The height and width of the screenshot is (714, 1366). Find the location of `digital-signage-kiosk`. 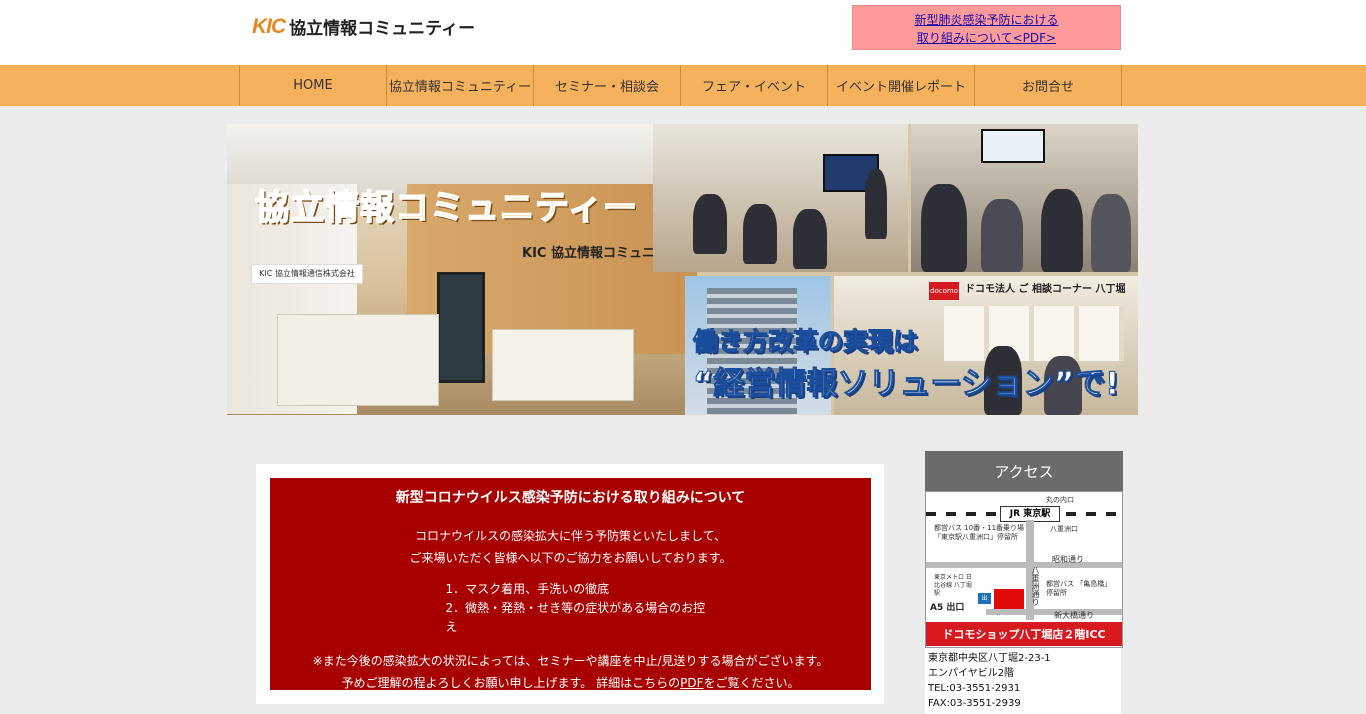

digital-signage-kiosk is located at coordinates (461, 327).